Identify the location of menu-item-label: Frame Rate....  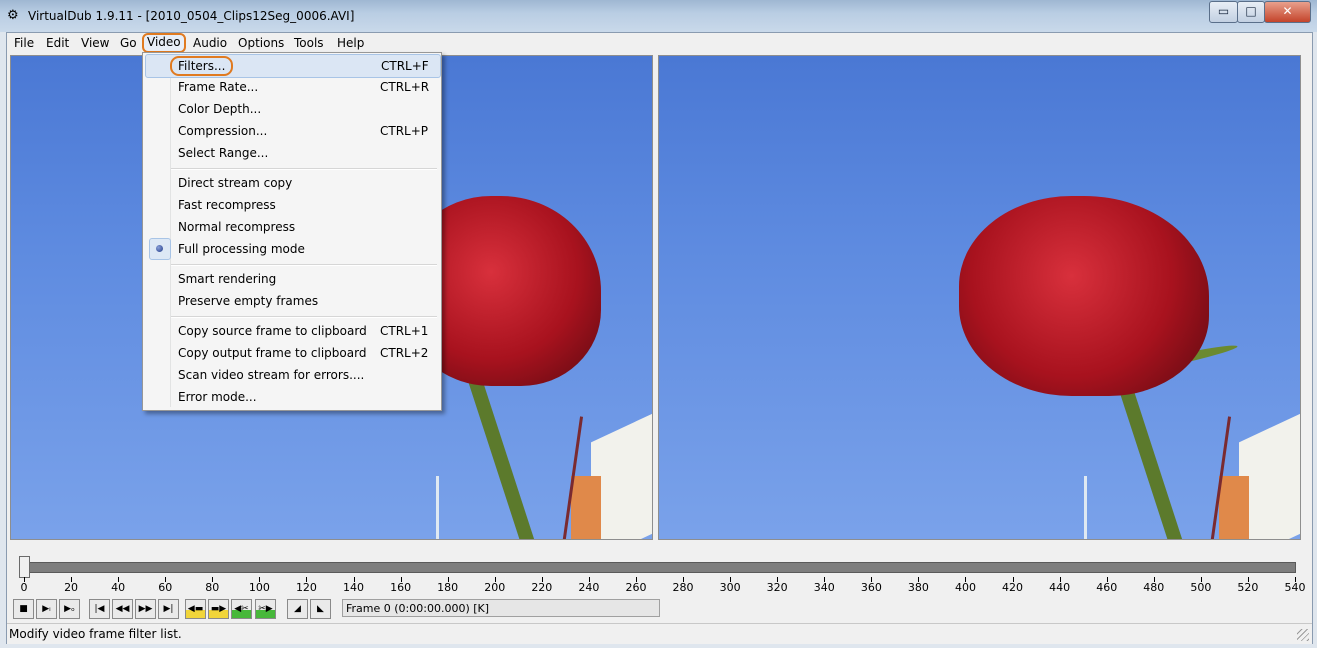
(218, 87).